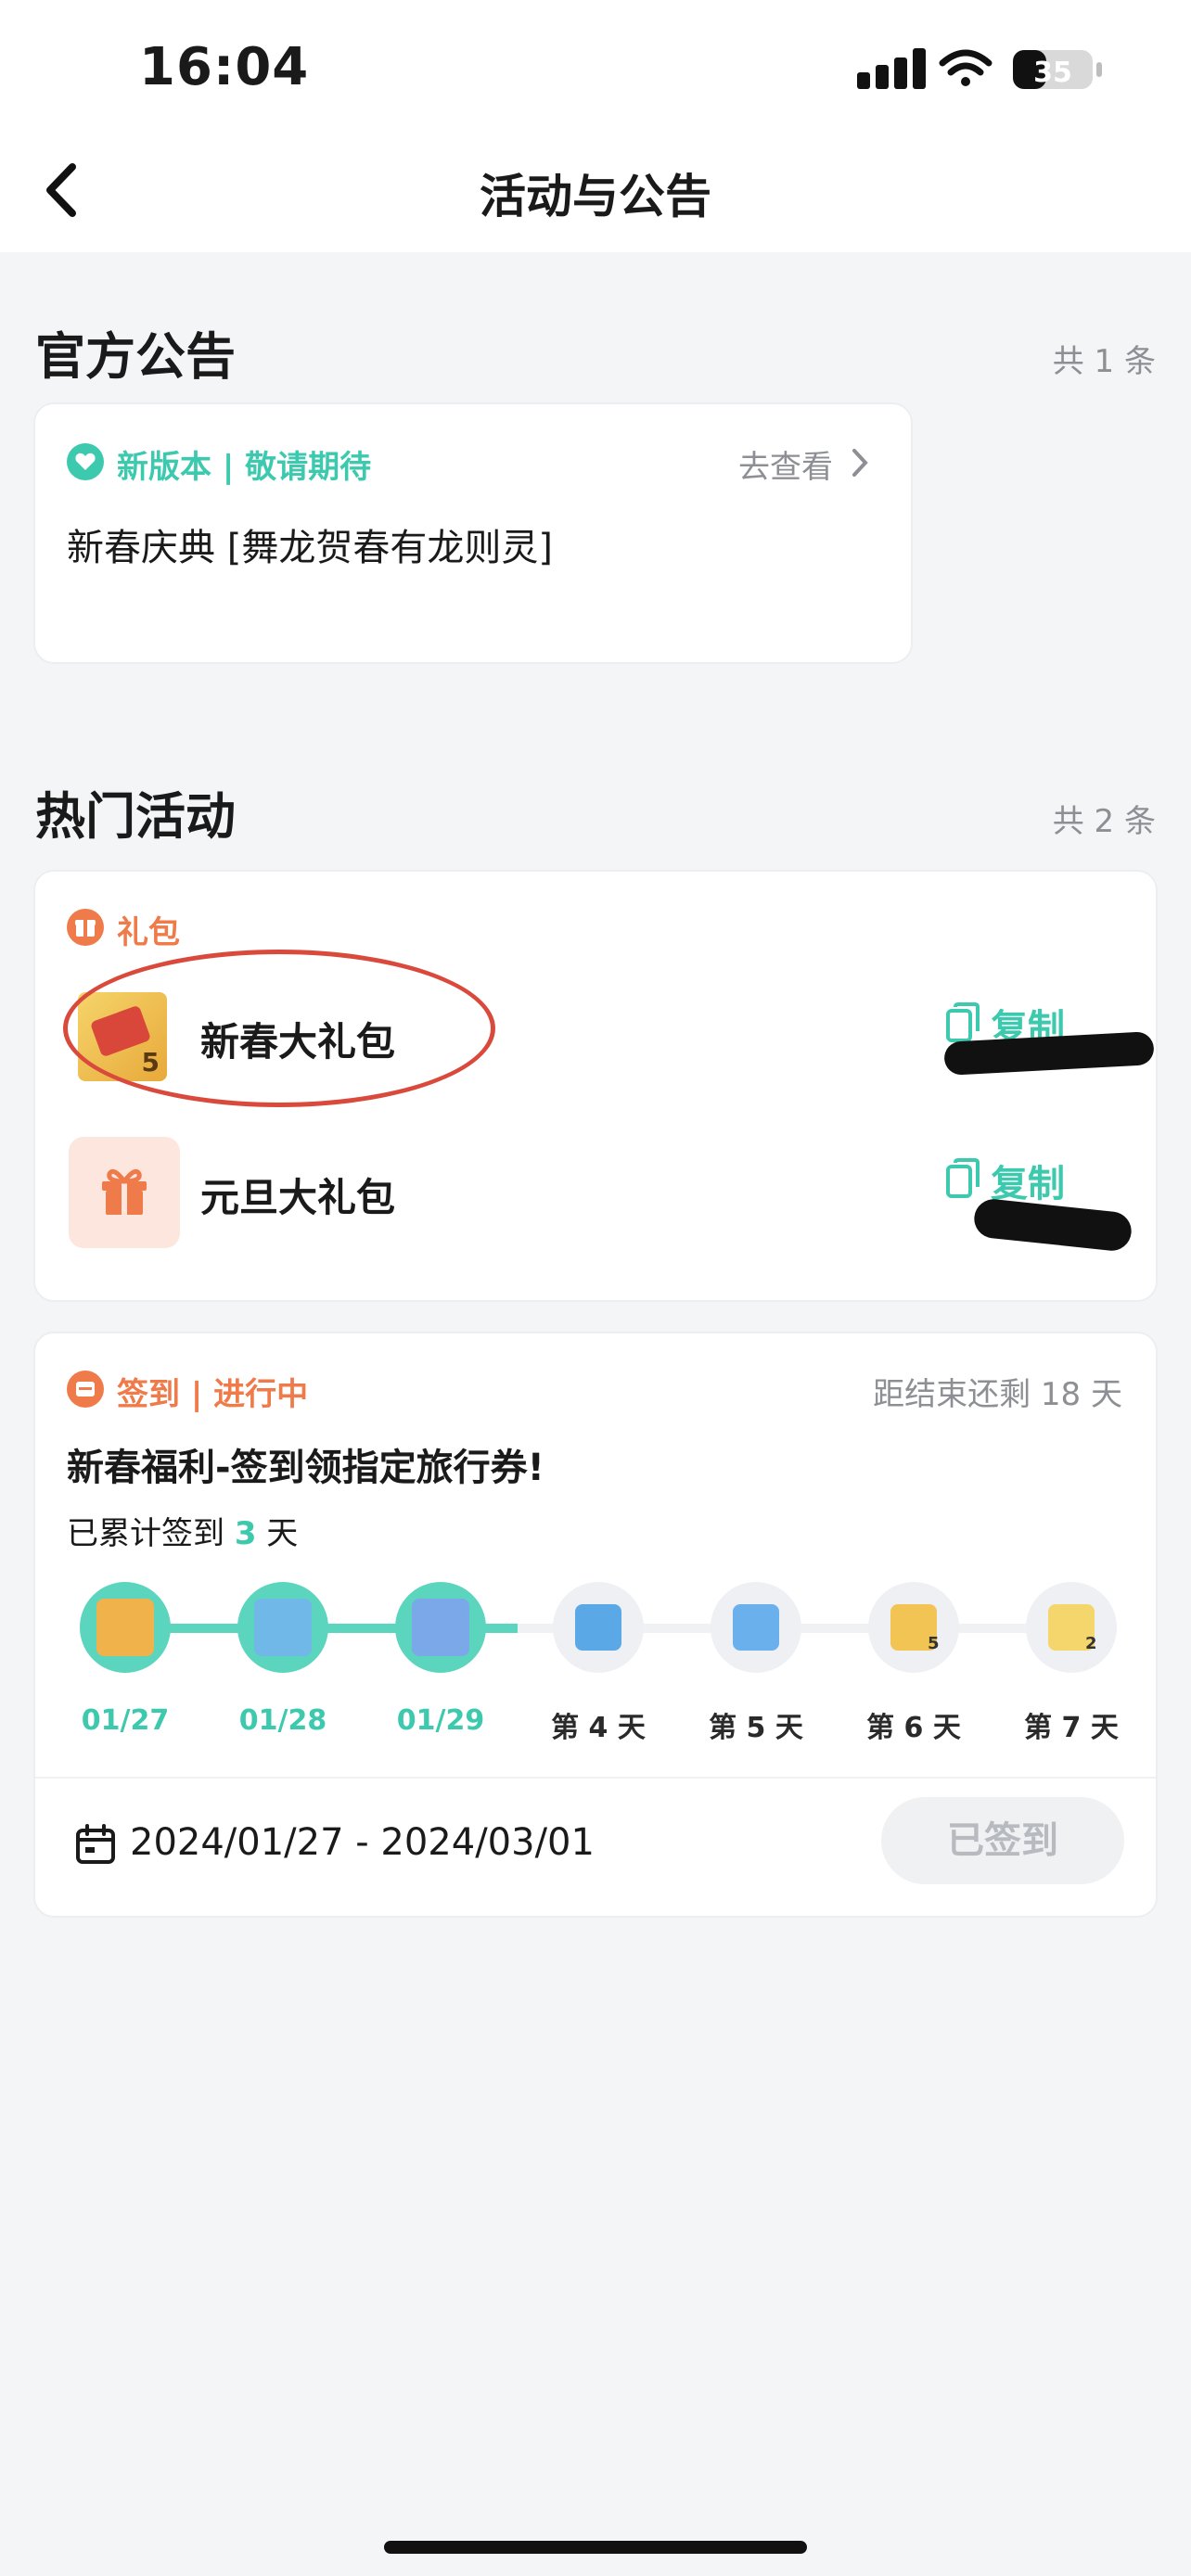 The height and width of the screenshot is (2576, 1191). What do you see at coordinates (966, 67) in the screenshot?
I see `wifi-icon` at bounding box center [966, 67].